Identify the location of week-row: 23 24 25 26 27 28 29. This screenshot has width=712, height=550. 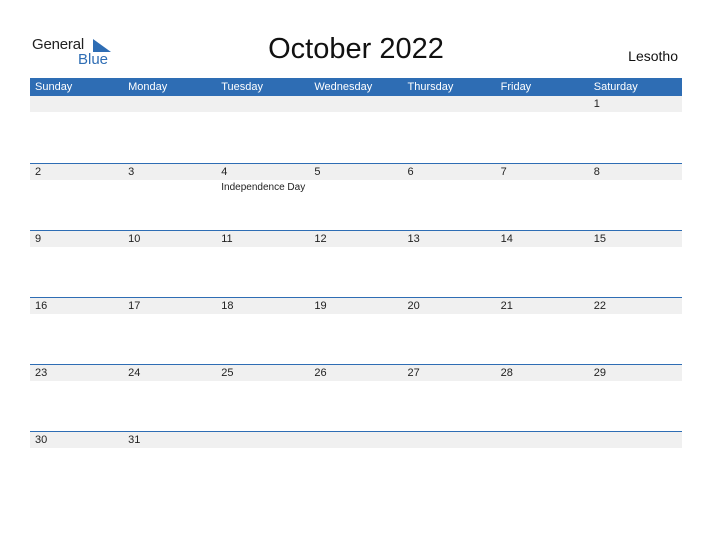
(356, 397).